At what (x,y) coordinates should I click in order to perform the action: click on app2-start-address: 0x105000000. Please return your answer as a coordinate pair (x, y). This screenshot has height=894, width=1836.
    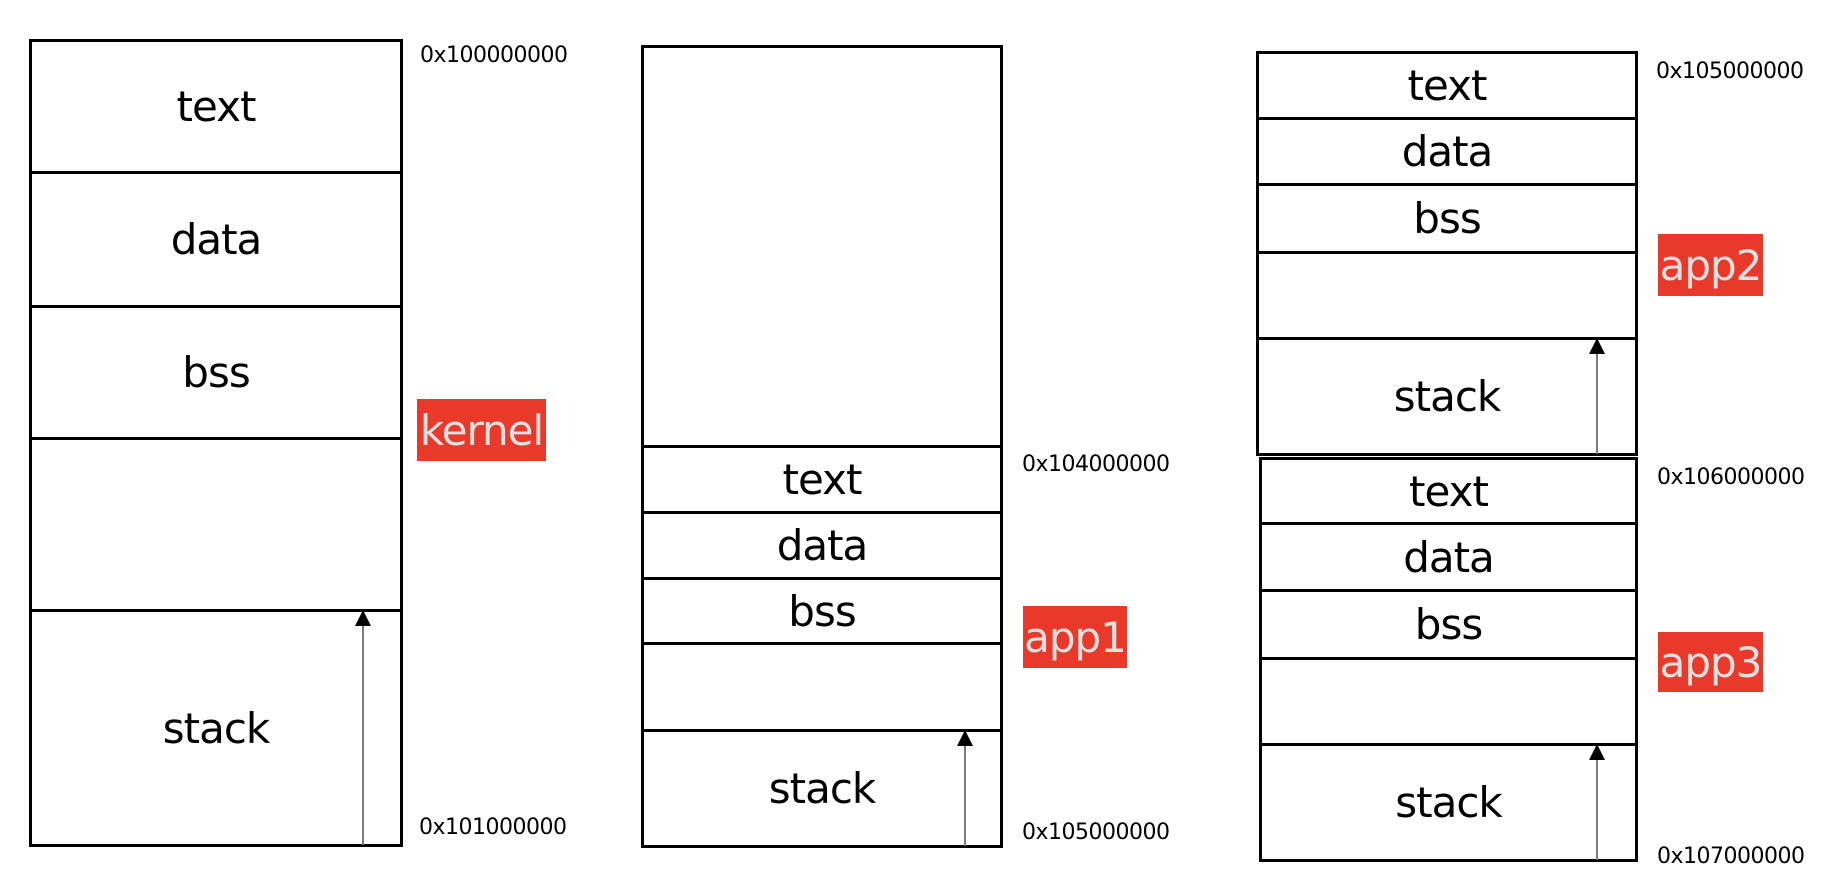
    Looking at the image, I should click on (1730, 71).